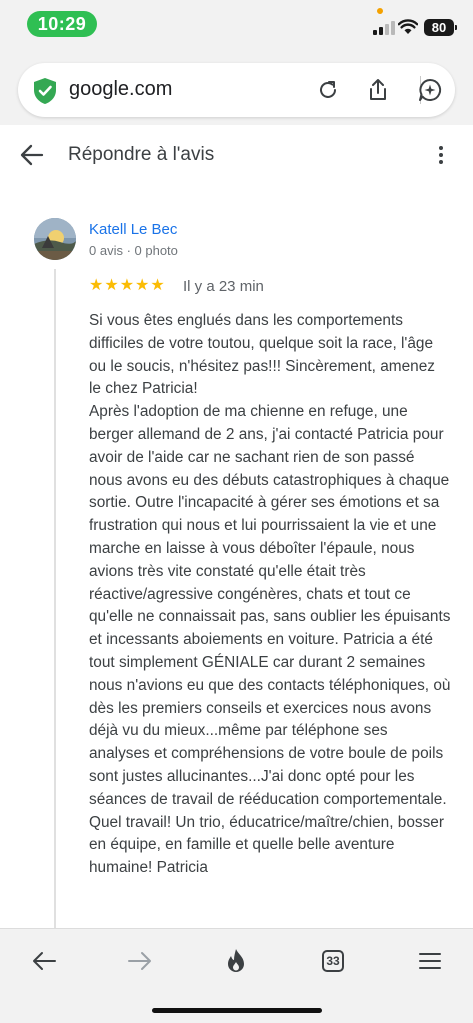 This screenshot has width=473, height=1023. What do you see at coordinates (384, 28) in the screenshot?
I see `signal-icon` at bounding box center [384, 28].